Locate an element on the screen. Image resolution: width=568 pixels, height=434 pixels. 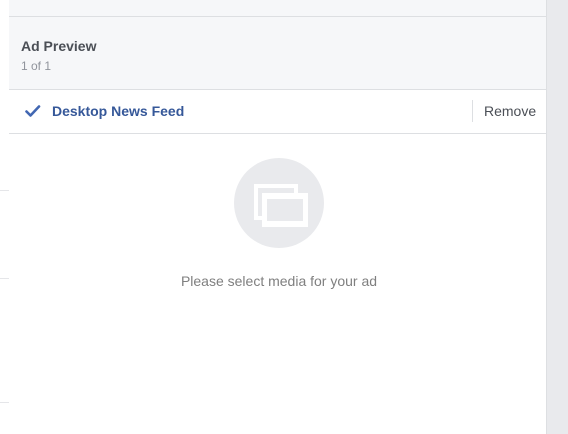
preview-page-count: 1 of 1 is located at coordinates (36, 66).